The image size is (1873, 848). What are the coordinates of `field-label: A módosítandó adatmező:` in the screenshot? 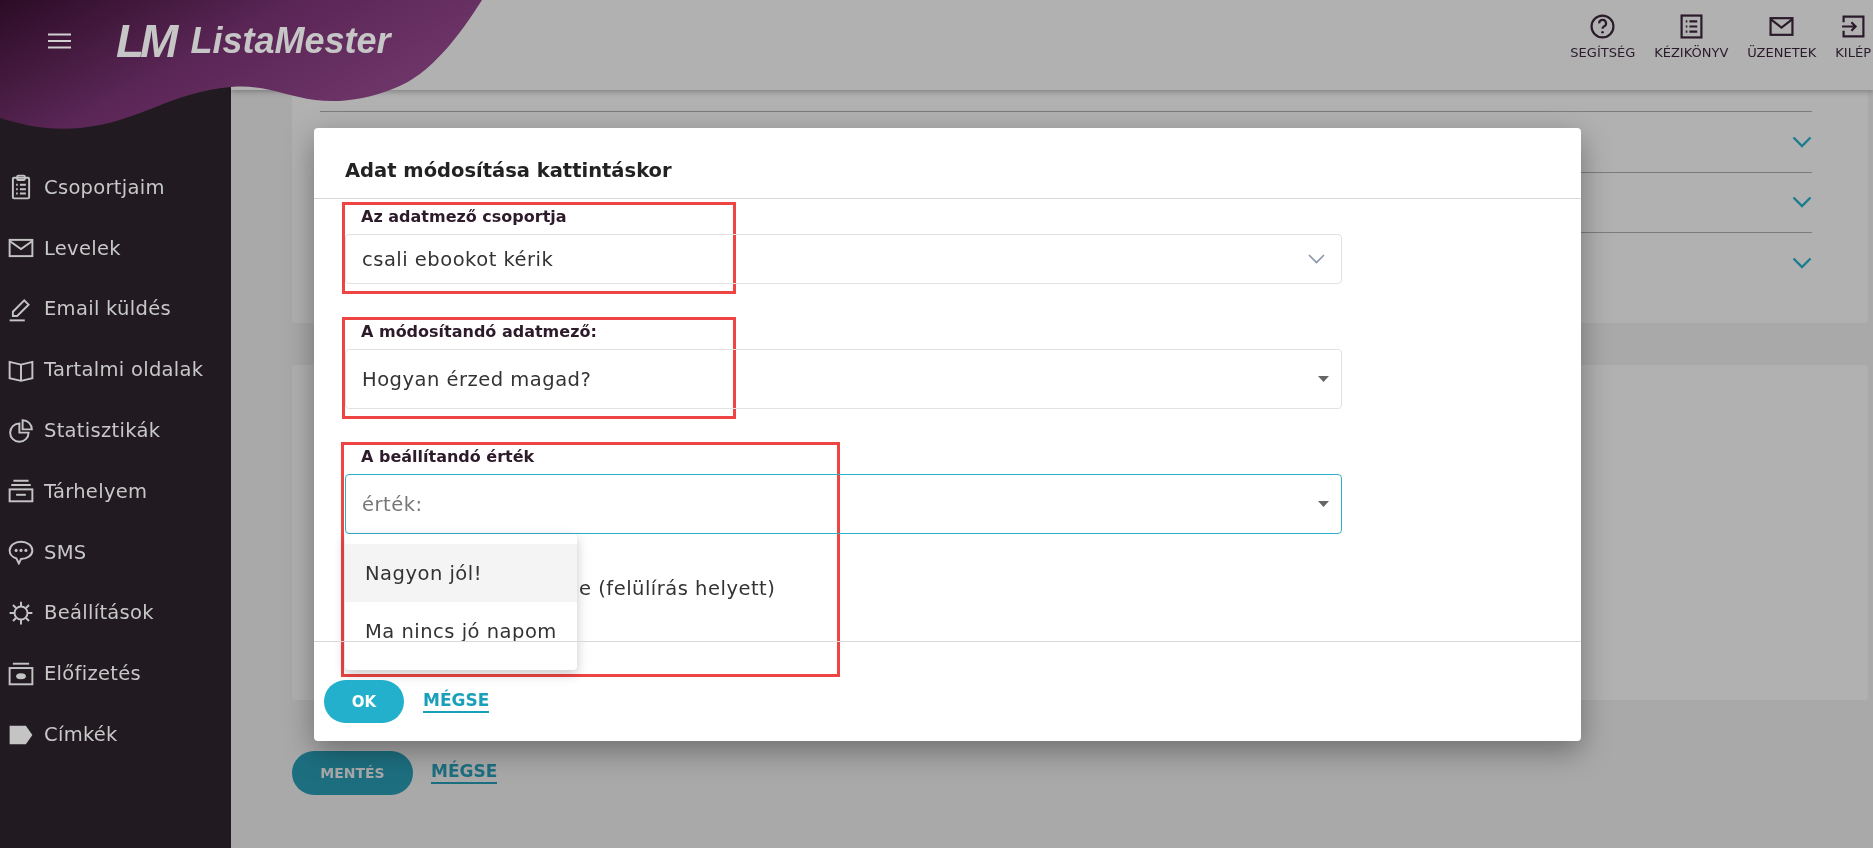 It's located at (479, 332).